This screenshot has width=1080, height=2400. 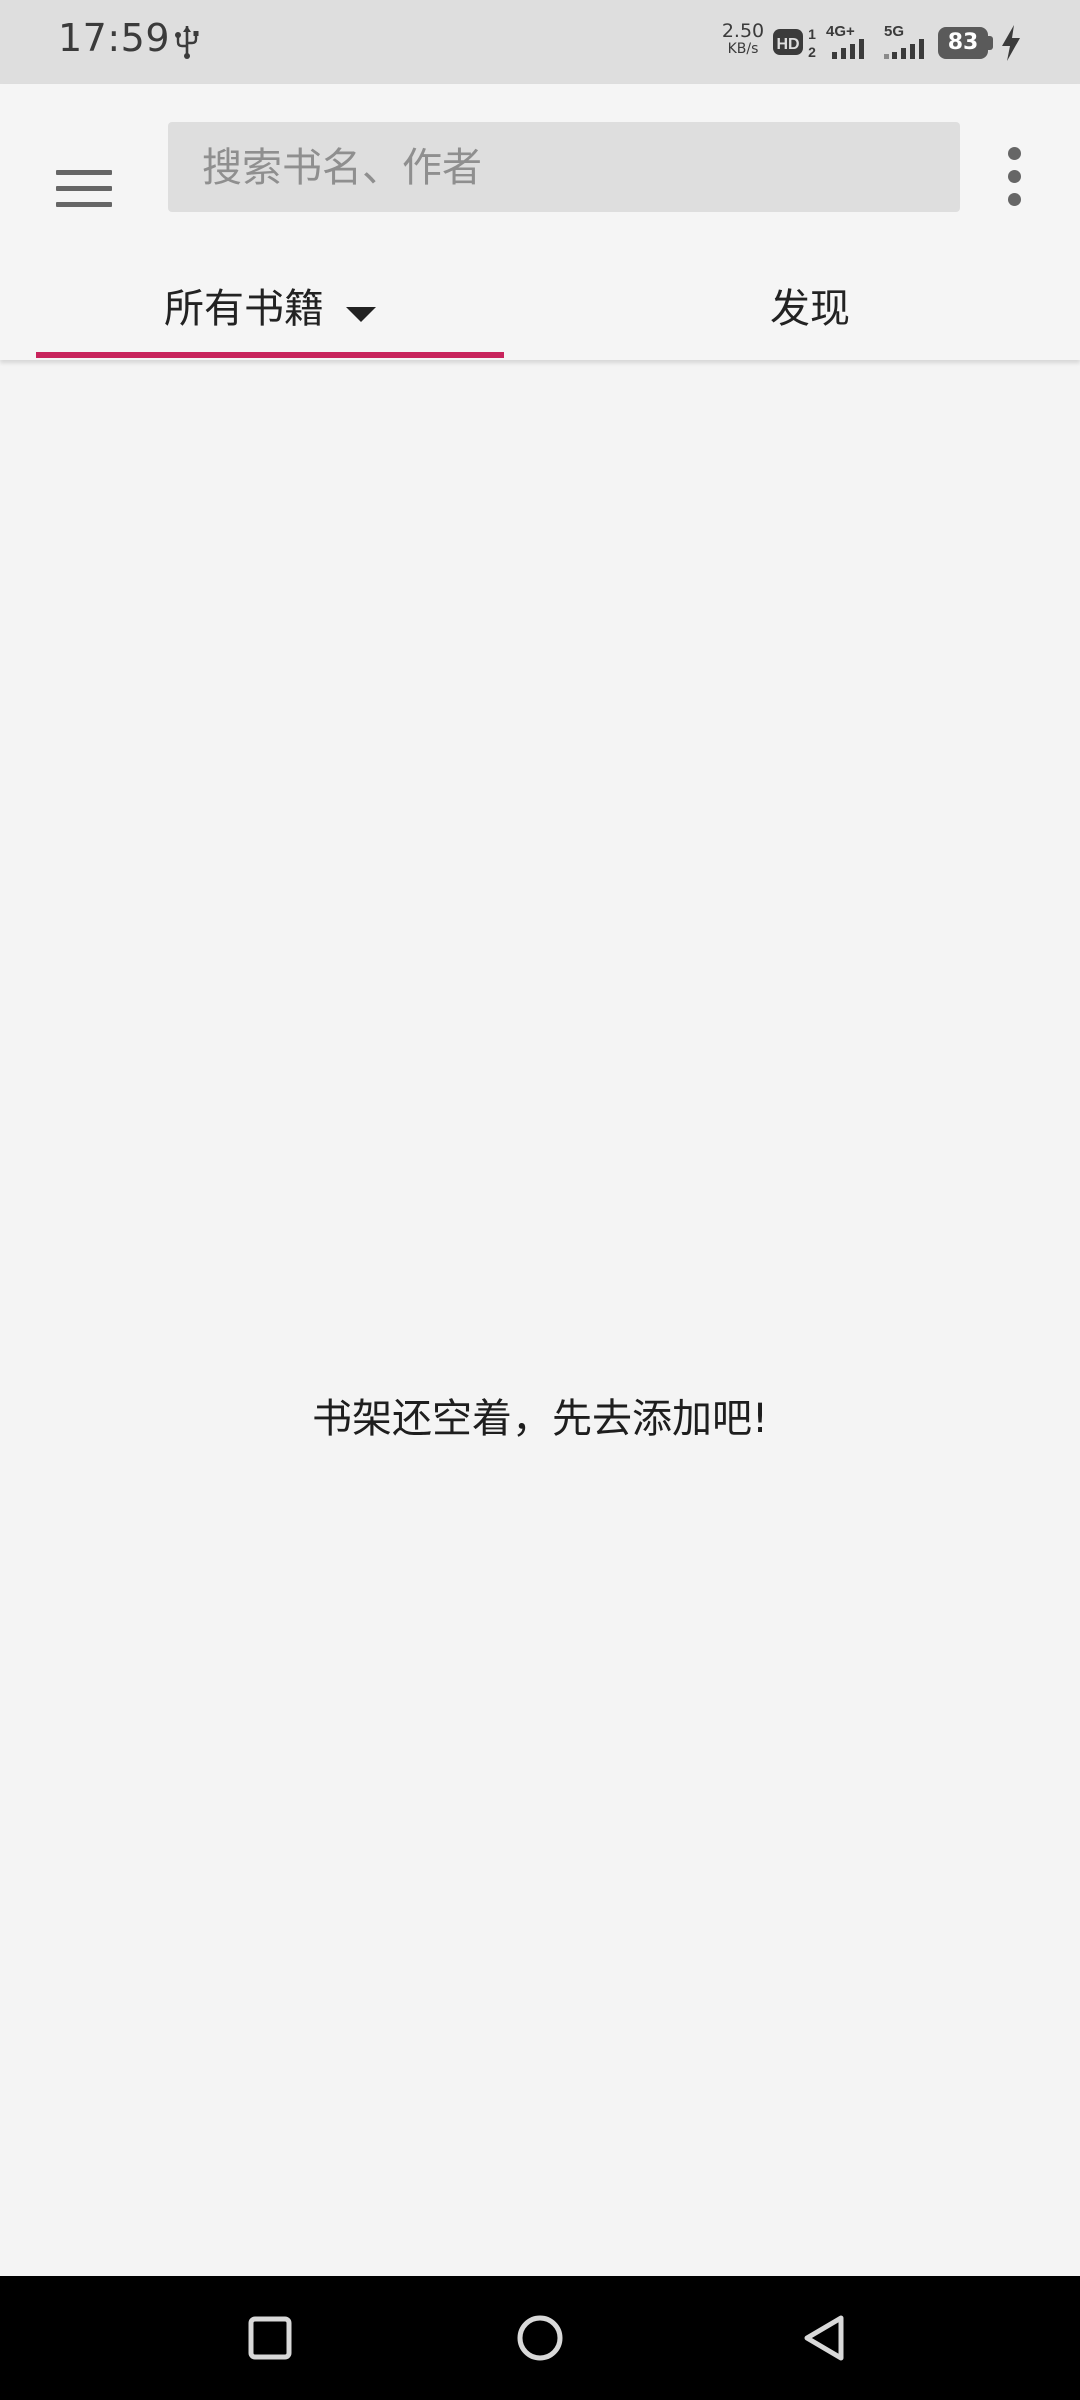 I want to click on tab-all-books: 所有书籍, so click(x=270, y=311).